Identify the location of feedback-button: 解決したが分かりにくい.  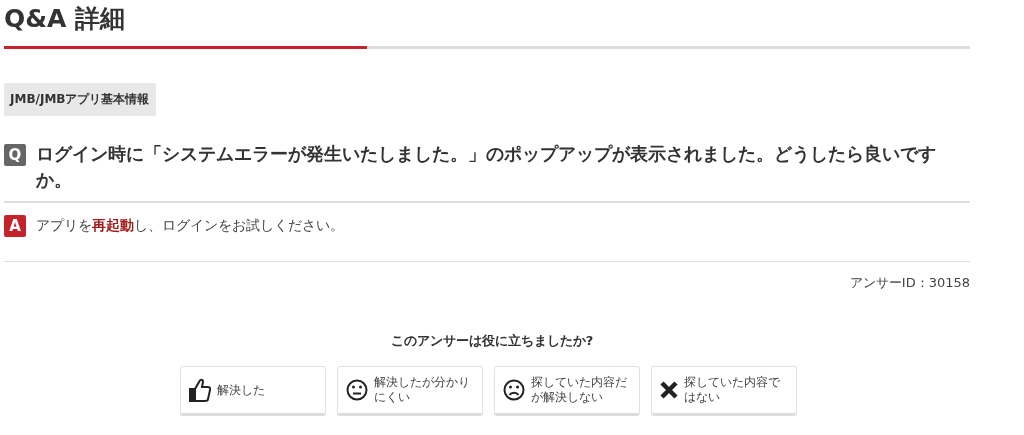
(410, 391).